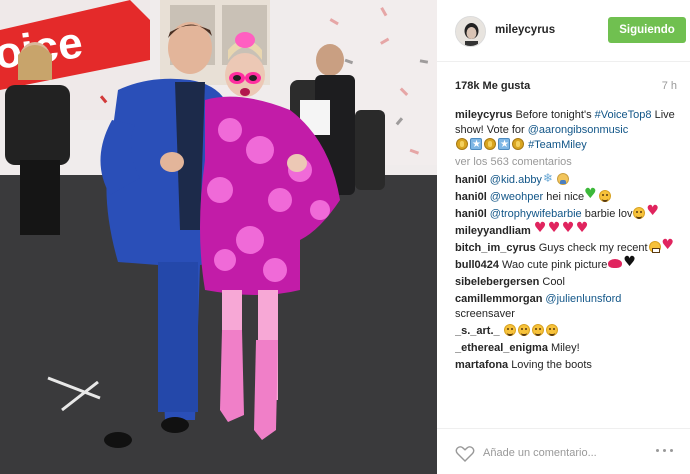 Image resolution: width=690 pixels, height=474 pixels. Describe the element at coordinates (578, 130) in the screenshot. I see `caption-mention-aarongibsonmusic: @aarongibsonmusic` at that location.